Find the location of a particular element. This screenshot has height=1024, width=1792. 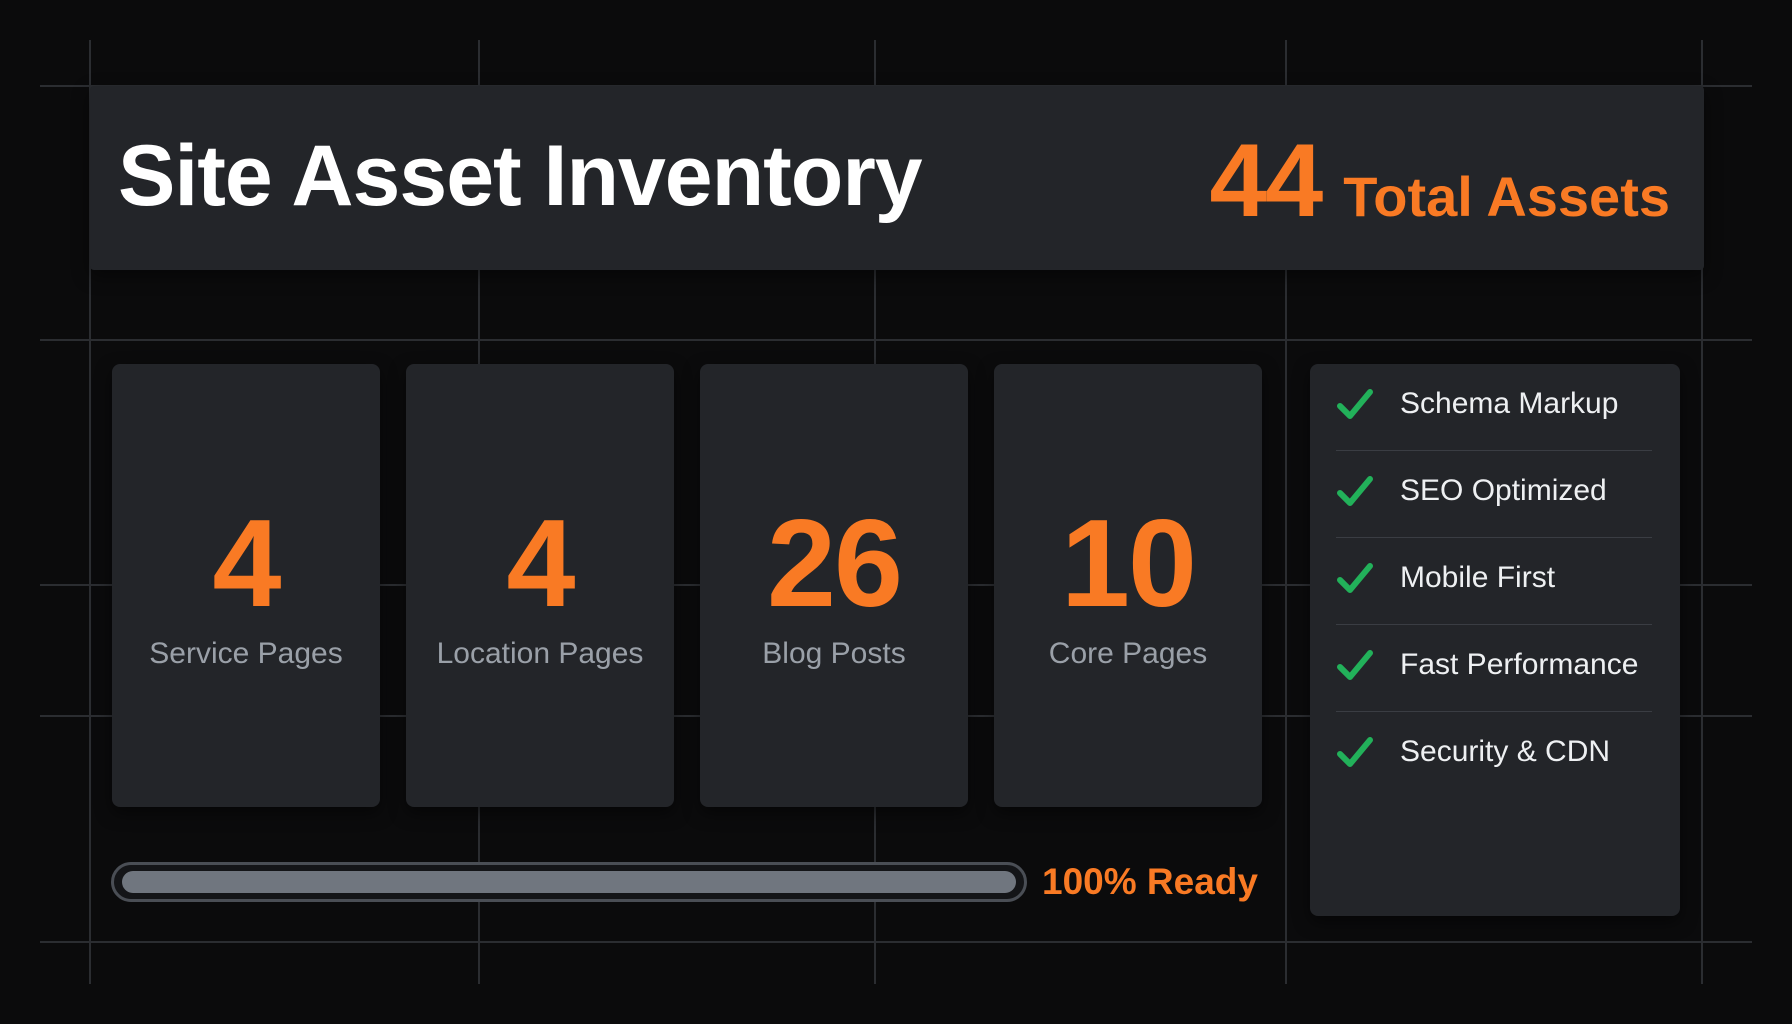

page-title: Site Asset Inventory is located at coordinates (520, 176).